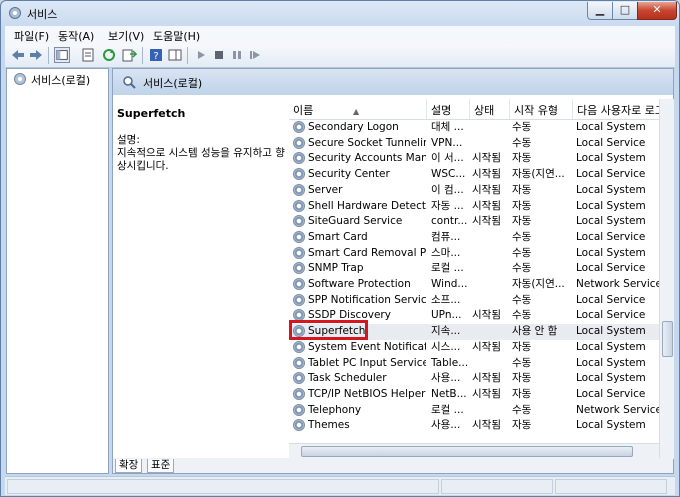  What do you see at coordinates (176, 36) in the screenshot?
I see `menu-help: 도움말(H)` at bounding box center [176, 36].